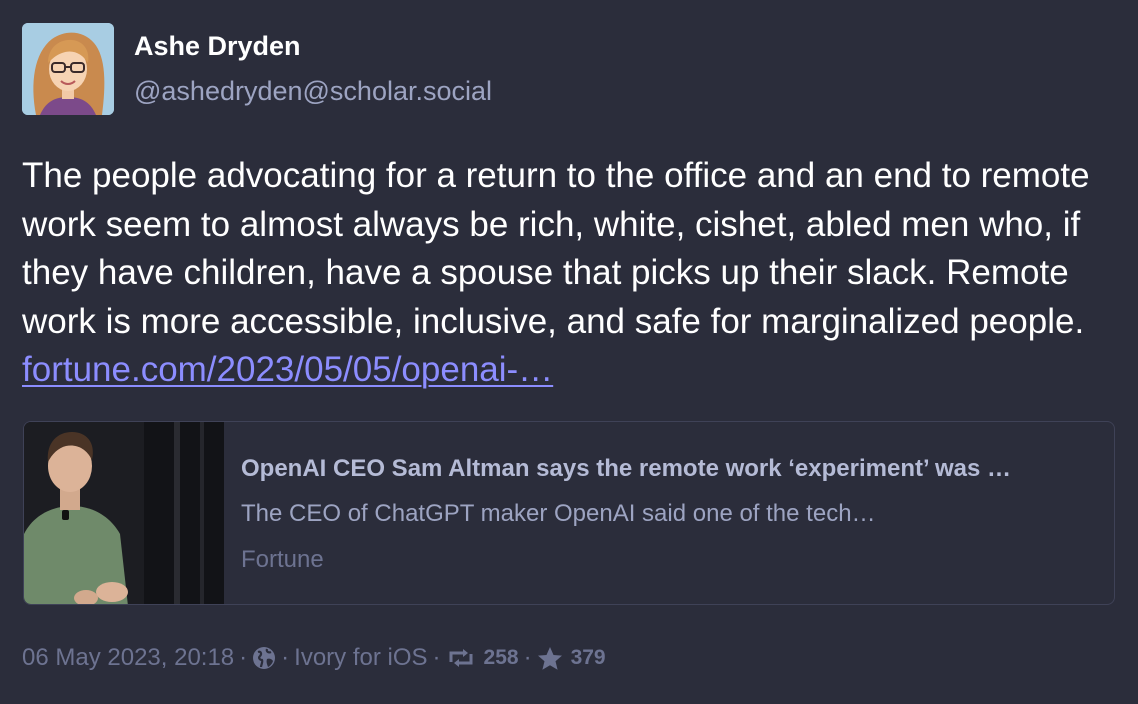 The height and width of the screenshot is (704, 1138). Describe the element at coordinates (313, 91) in the screenshot. I see `account-handle: @ashedryden@scholar.social` at that location.